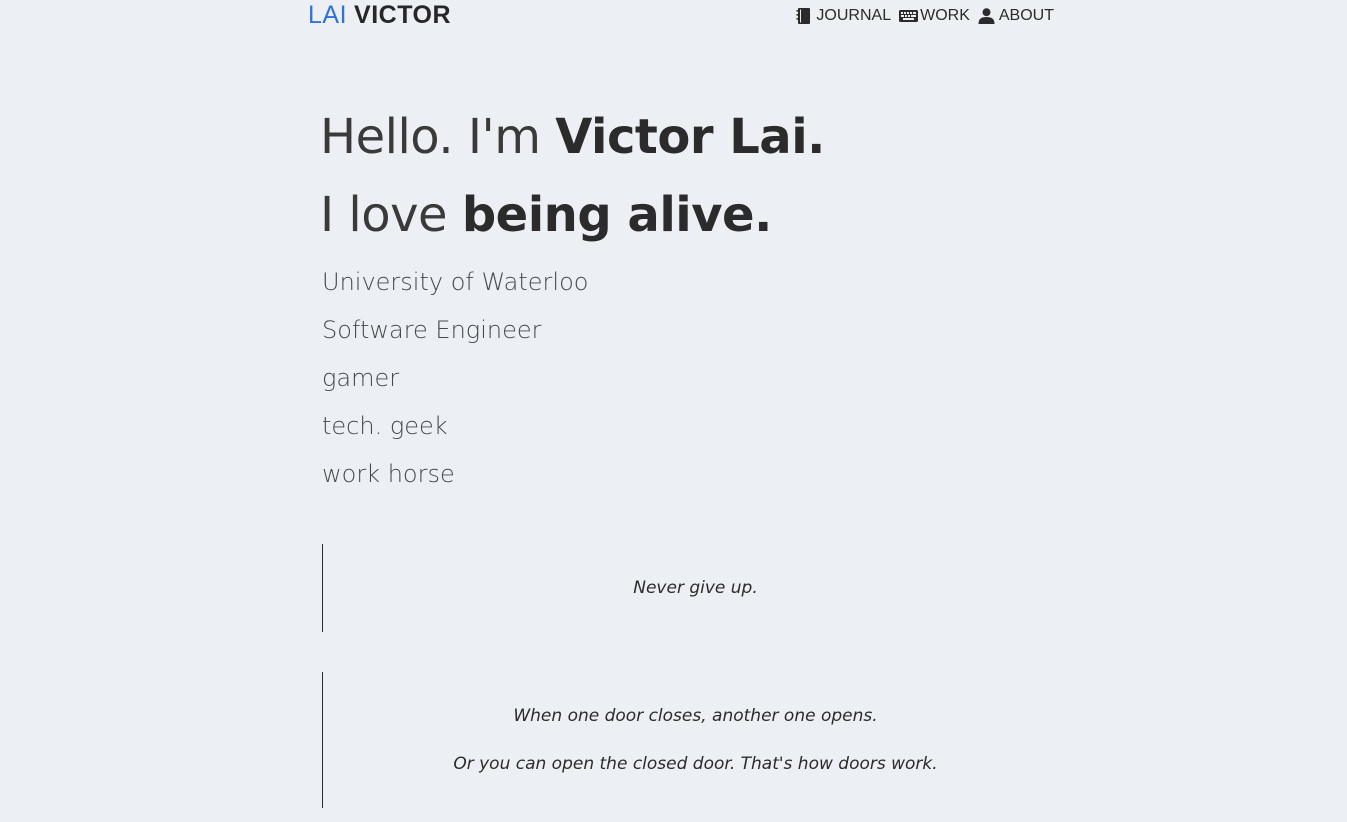 The image size is (1347, 822). I want to click on main-nav: JOURNAL WORK ABOUT, so click(924, 16).